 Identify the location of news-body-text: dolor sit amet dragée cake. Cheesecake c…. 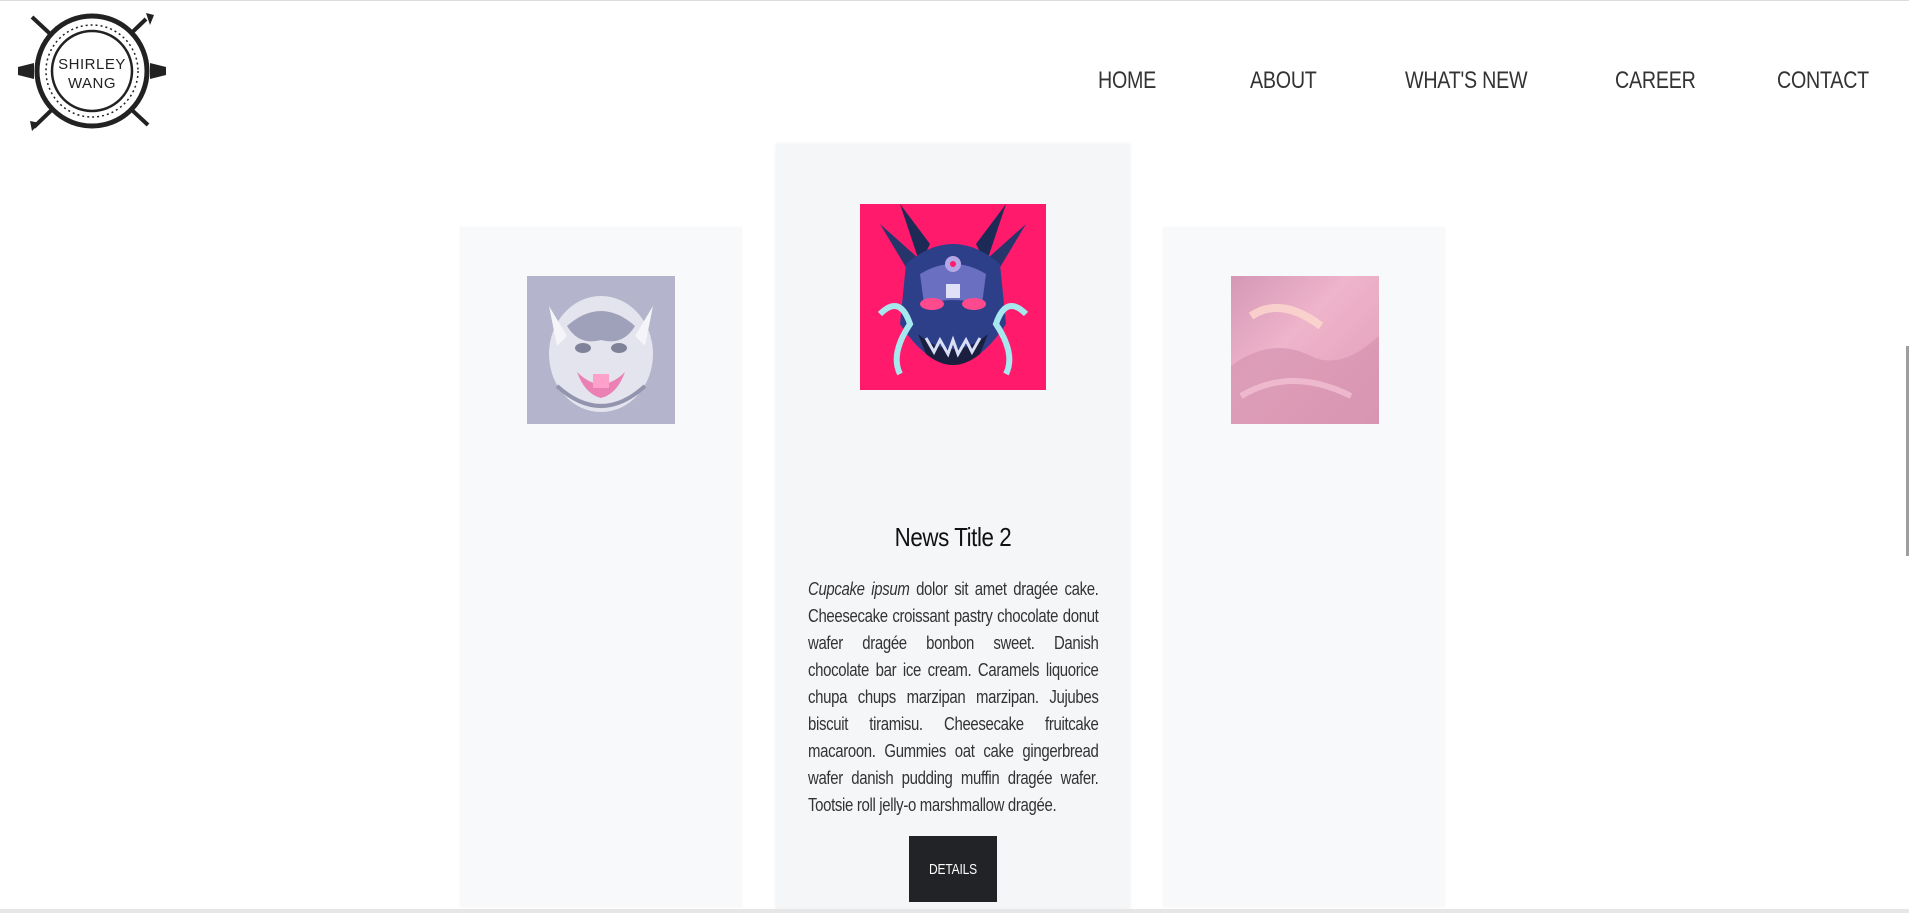
(953, 697).